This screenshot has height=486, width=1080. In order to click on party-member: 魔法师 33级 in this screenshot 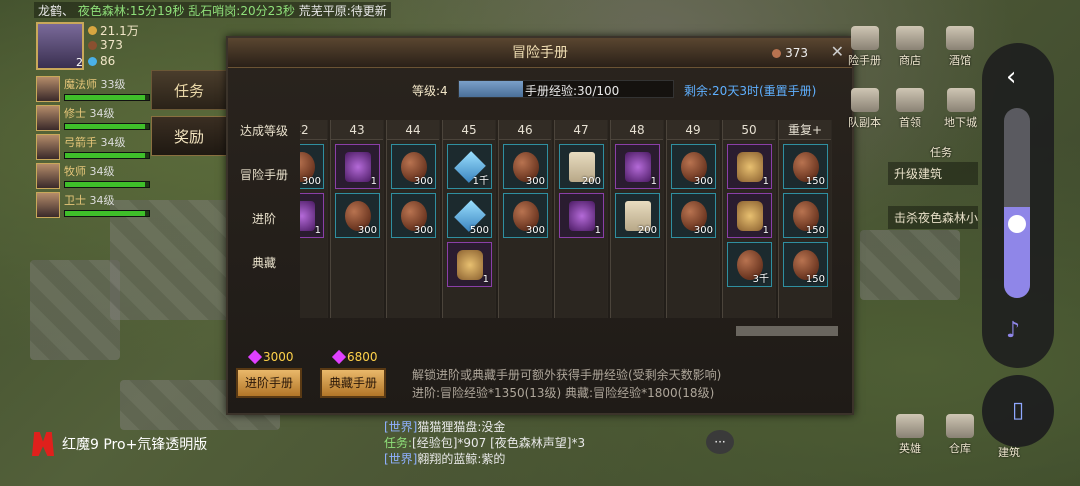, I will do `click(93, 90)`.